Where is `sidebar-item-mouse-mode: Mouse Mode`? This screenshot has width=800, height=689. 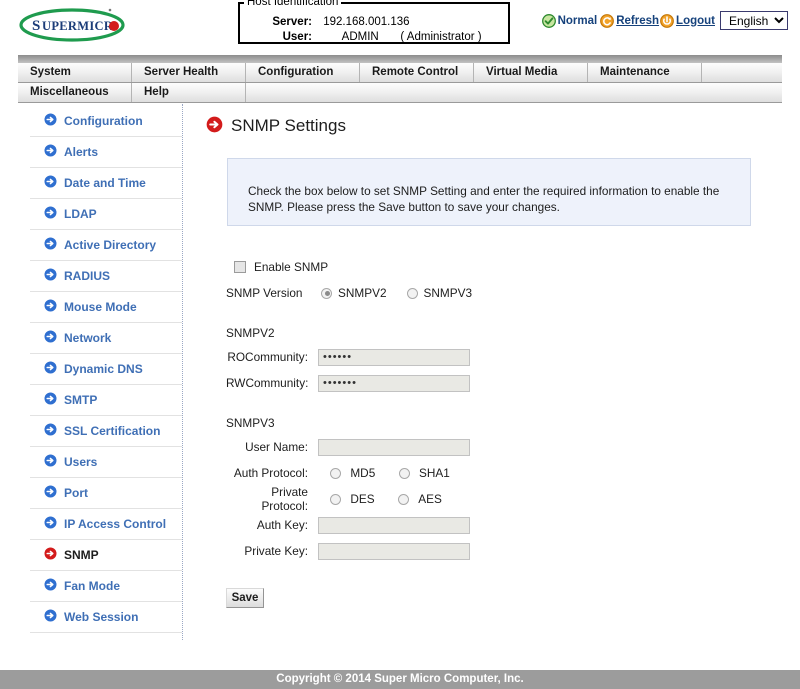 sidebar-item-mouse-mode: Mouse Mode is located at coordinates (106, 307).